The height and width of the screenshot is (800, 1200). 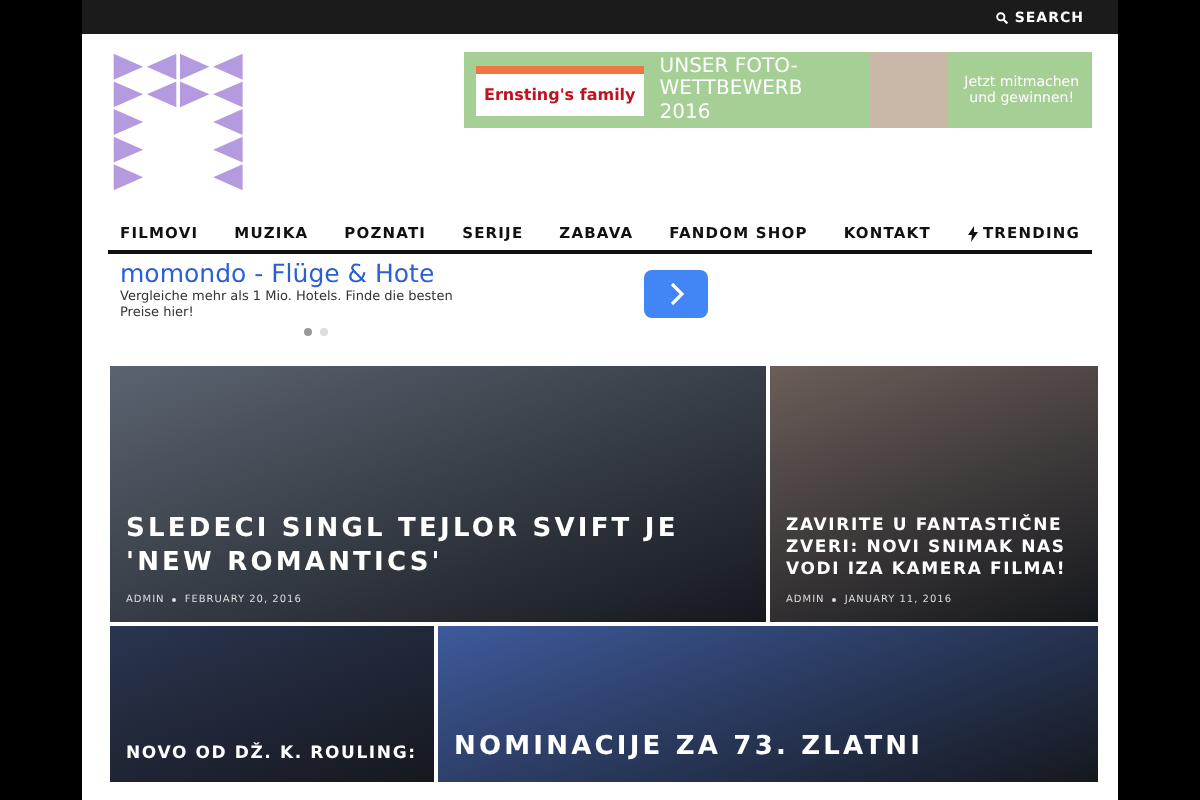 I want to click on ad-headline: UNSER FOTO-WETTBEWERB 2016, so click(x=732, y=90).